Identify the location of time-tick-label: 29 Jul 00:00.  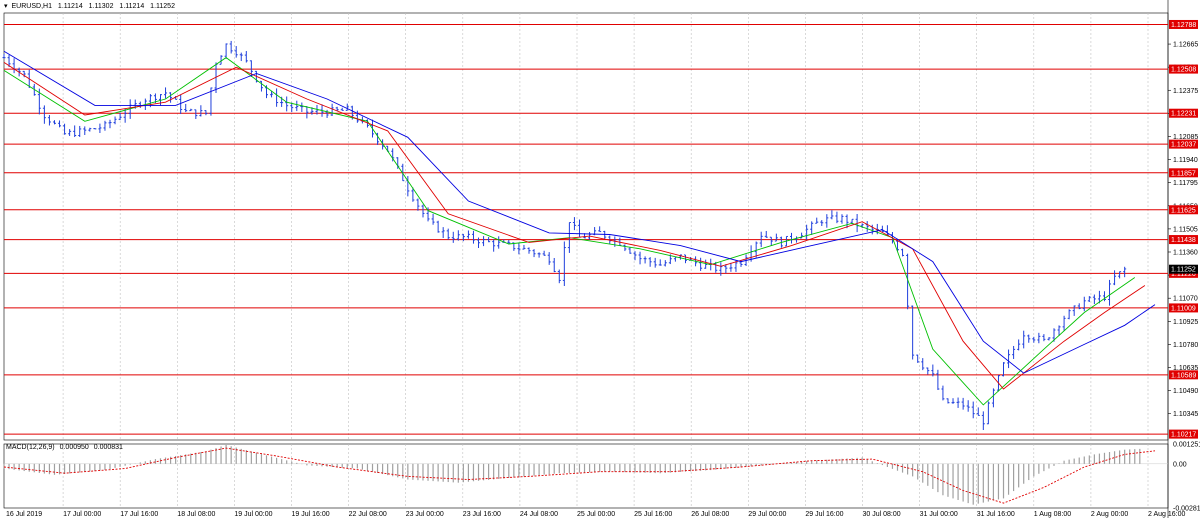
(767, 514).